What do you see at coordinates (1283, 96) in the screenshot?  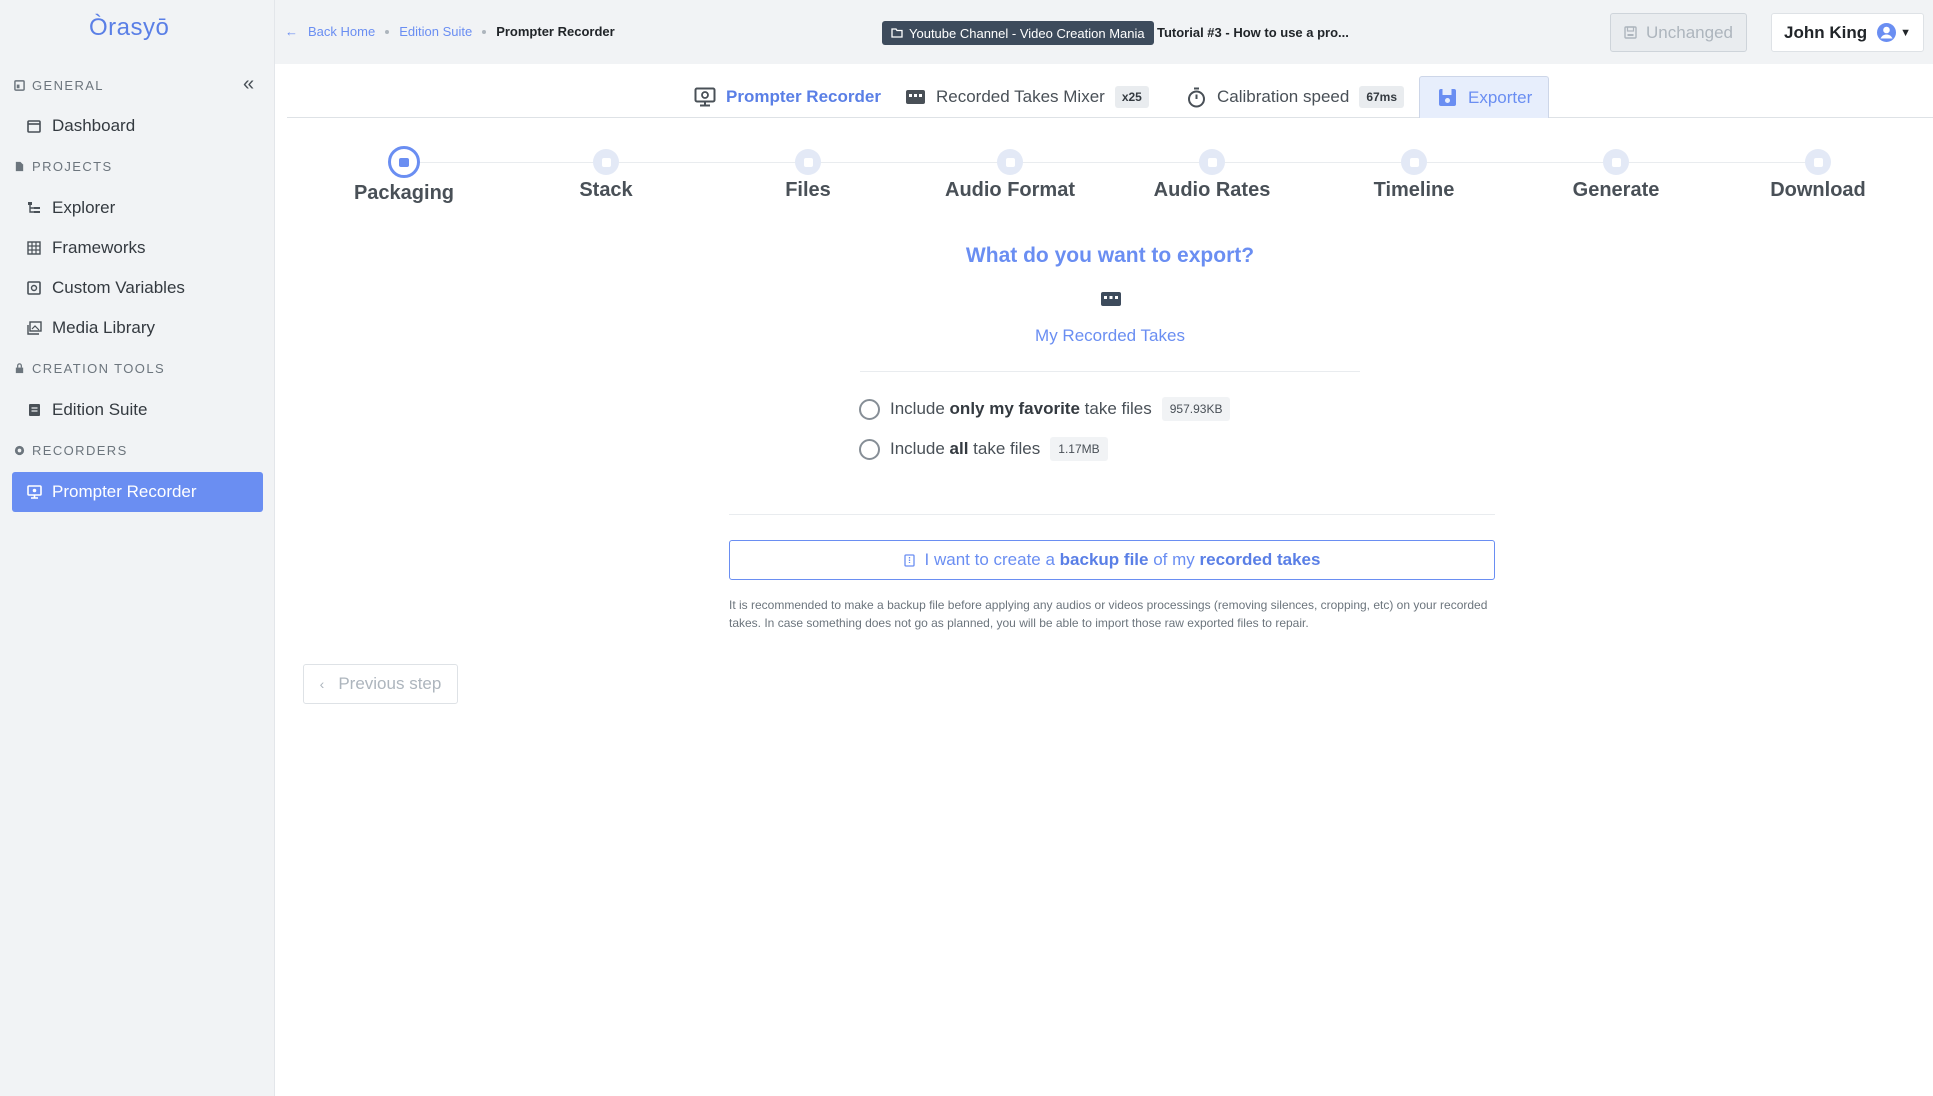 I see `tab-label: Calibration speed` at bounding box center [1283, 96].